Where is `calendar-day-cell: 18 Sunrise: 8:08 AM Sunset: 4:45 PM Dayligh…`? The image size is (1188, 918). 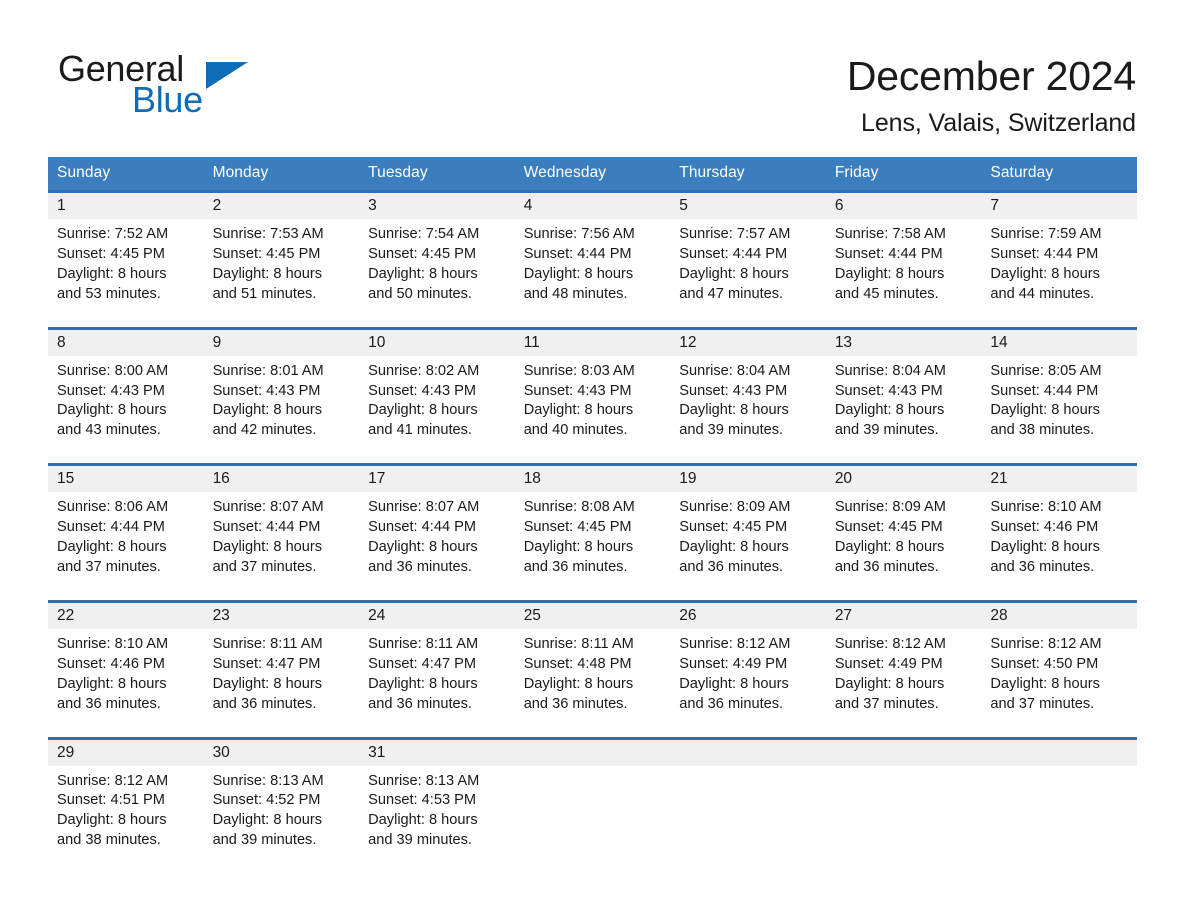
calendar-day-cell: 18 Sunrise: 8:08 AM Sunset: 4:45 PM Dayligh… is located at coordinates (592, 520).